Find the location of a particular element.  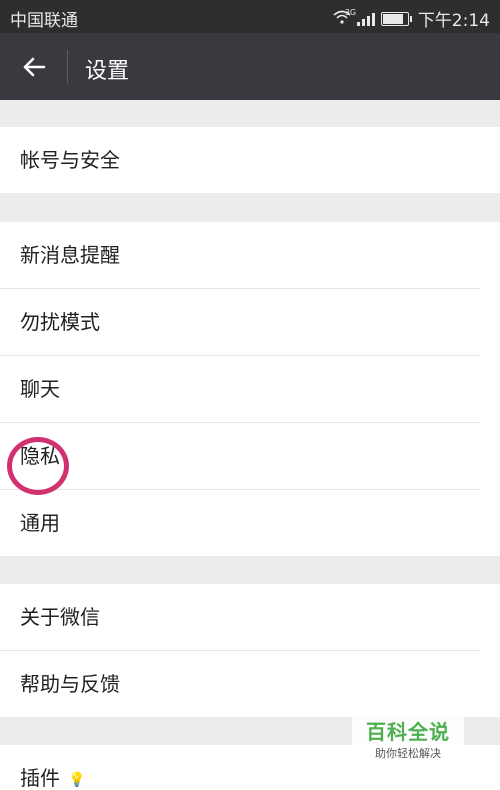

app-bar: 设置 is located at coordinates (250, 66).